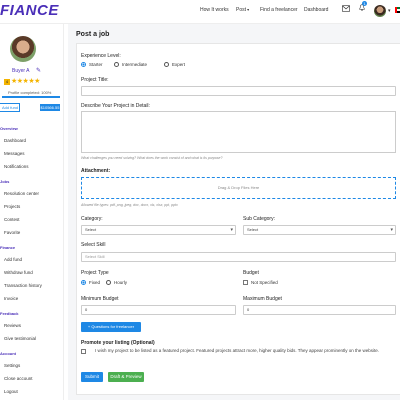 The height and width of the screenshot is (400, 400). What do you see at coordinates (38, 70) in the screenshot?
I see `edit-profile-icon: ✎` at bounding box center [38, 70].